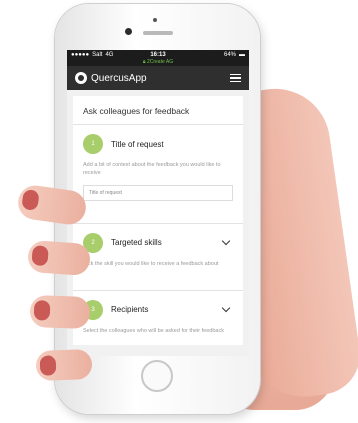 The height and width of the screenshot is (423, 358). What do you see at coordinates (137, 144) in the screenshot?
I see `step-title: Title of request` at bounding box center [137, 144].